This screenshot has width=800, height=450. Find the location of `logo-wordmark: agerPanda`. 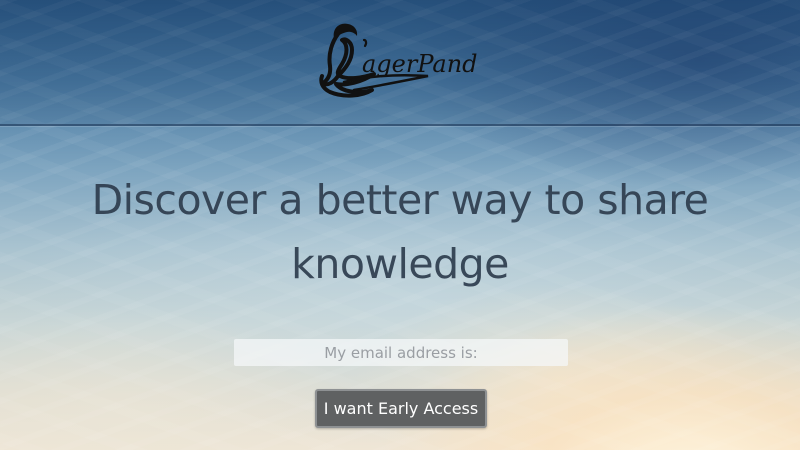

logo-wordmark: agerPanda is located at coordinates (420, 64).